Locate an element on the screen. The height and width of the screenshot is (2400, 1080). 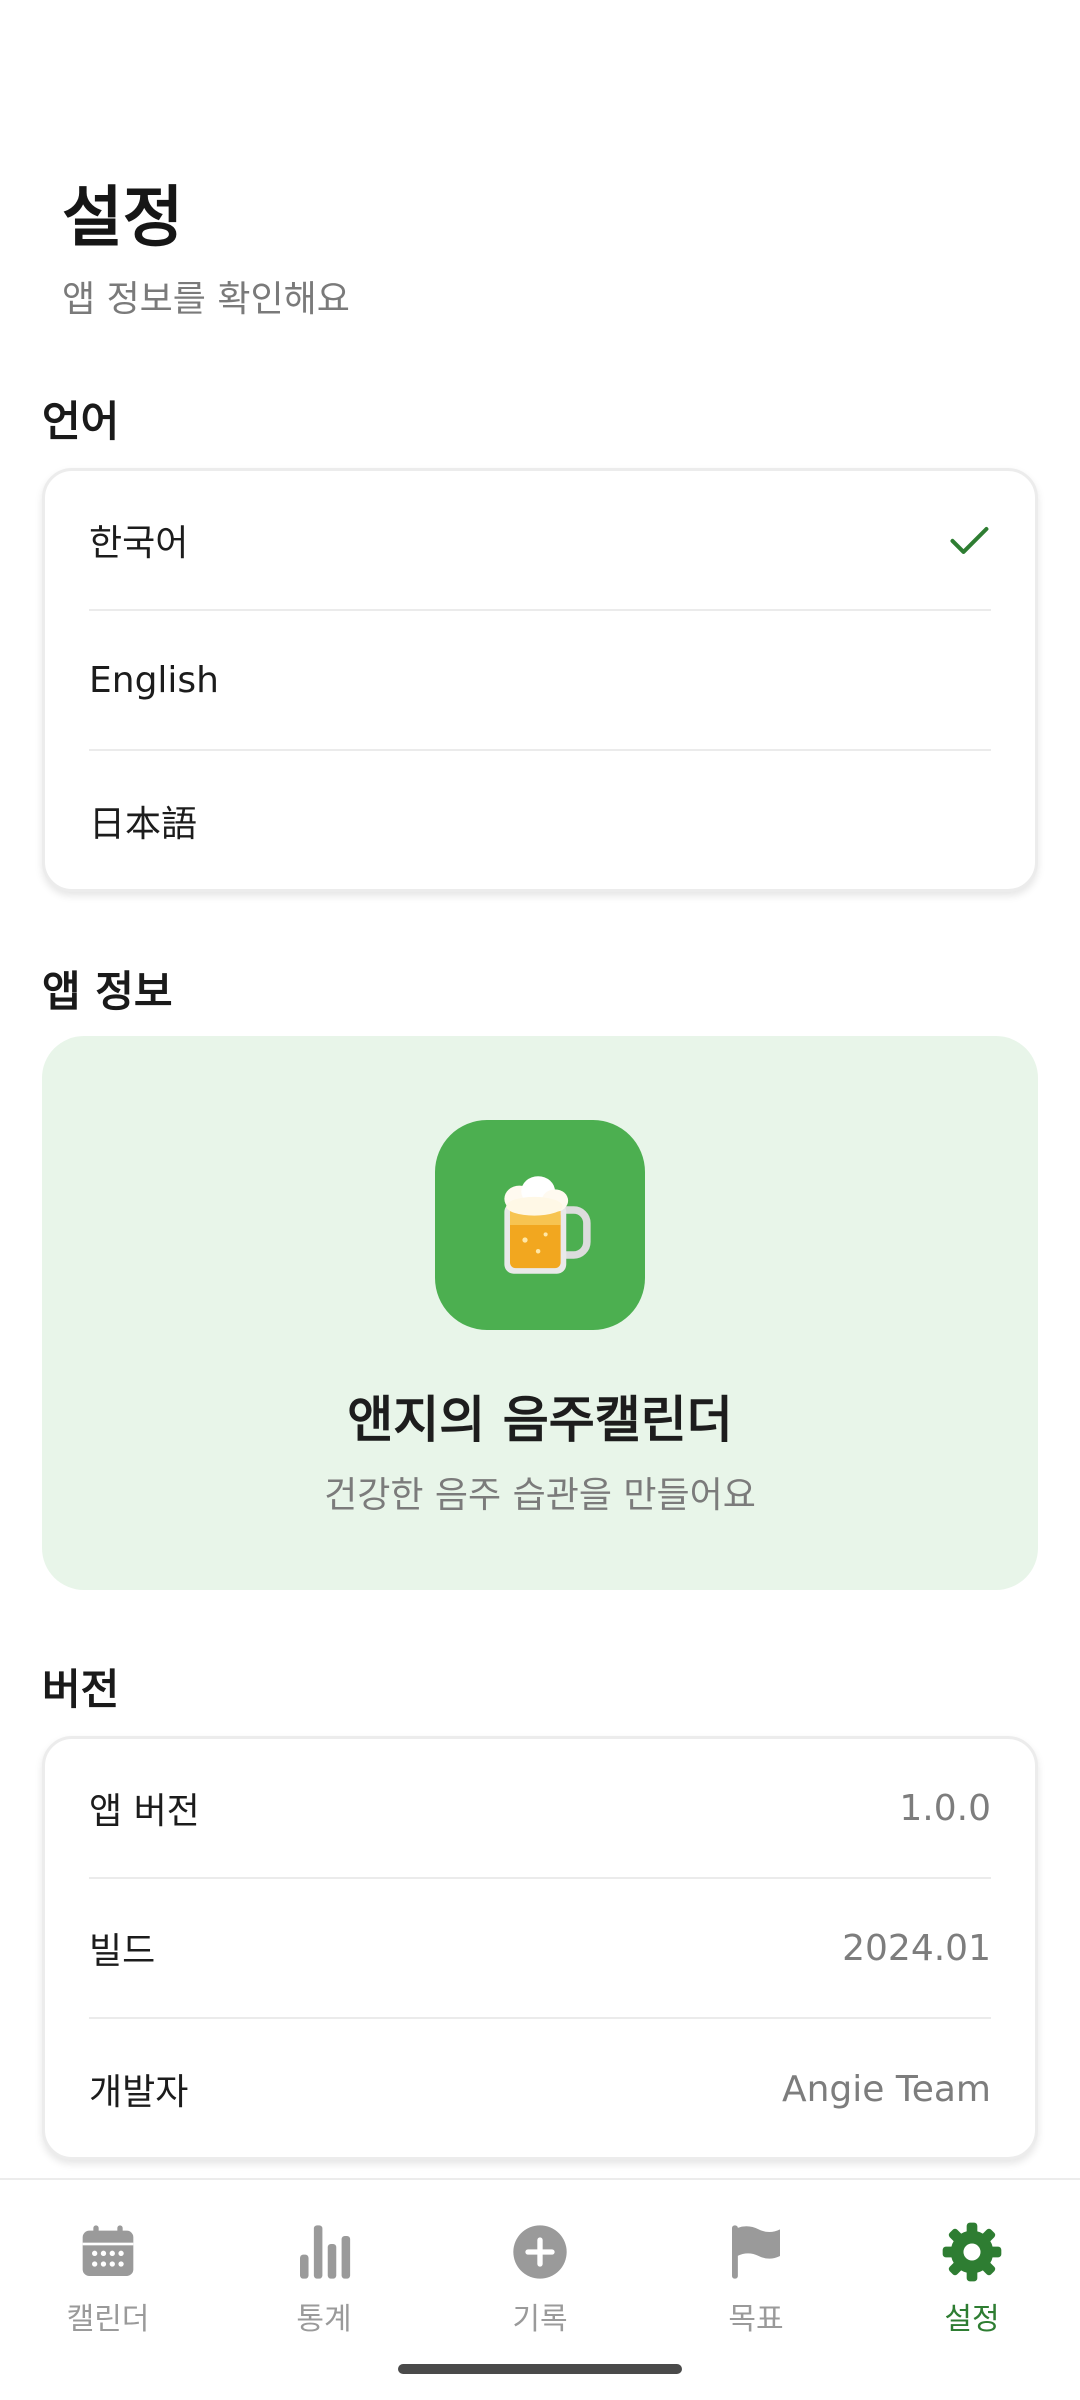
version-row-value: 1.0.0 is located at coordinates (945, 1808).